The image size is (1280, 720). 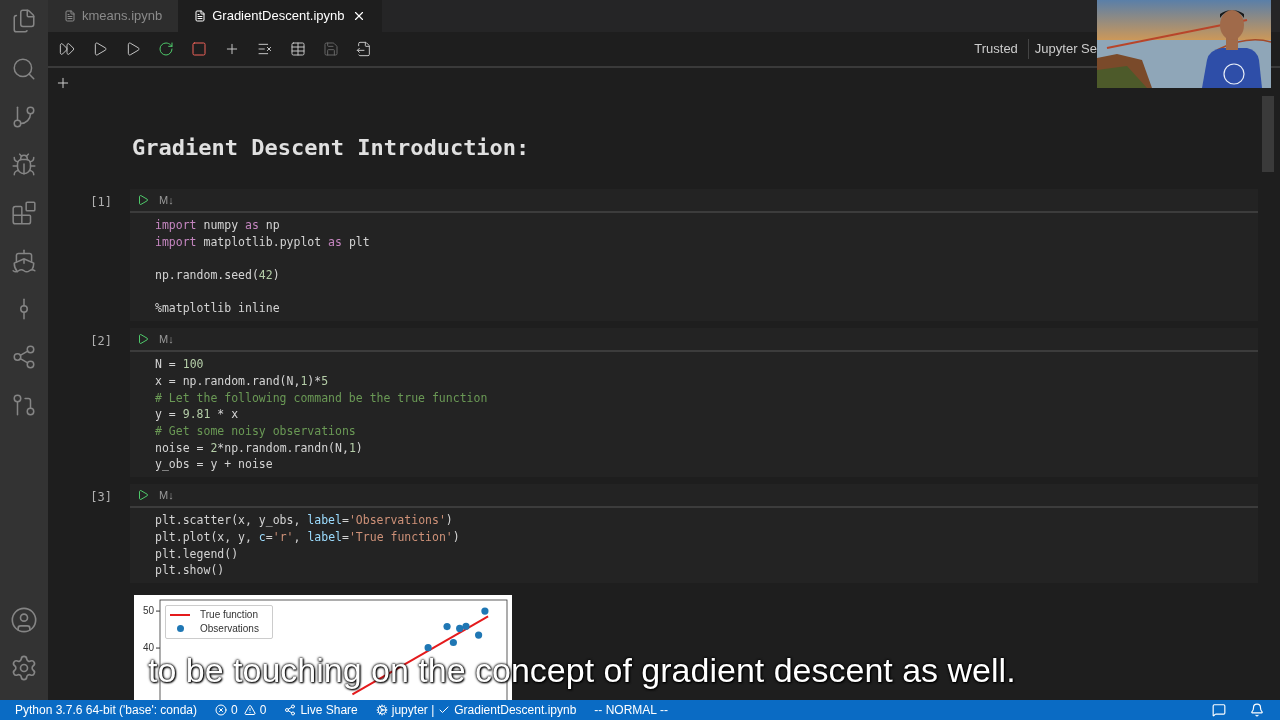 I want to click on server-status: jupyter |, so click(x=413, y=710).